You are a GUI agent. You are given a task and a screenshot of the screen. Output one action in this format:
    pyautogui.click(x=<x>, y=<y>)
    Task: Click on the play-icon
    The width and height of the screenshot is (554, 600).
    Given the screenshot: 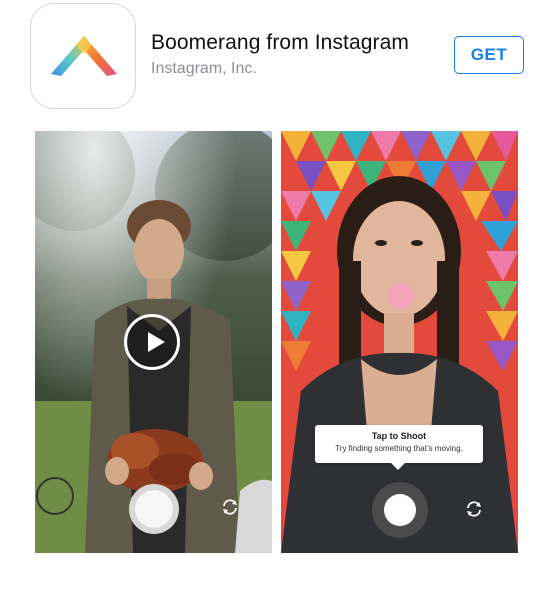 What is the action you would take?
    pyautogui.click(x=156, y=342)
    